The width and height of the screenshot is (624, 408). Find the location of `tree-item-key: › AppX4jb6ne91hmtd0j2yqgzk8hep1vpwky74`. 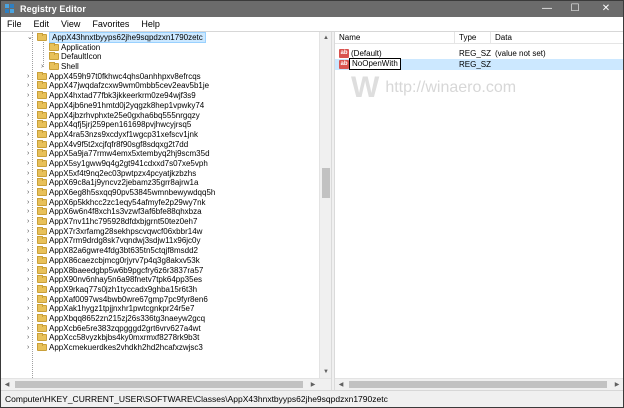

tree-item-key: › AppX4jb6ne91hmtd0j2yqgzk8hep1vpwky74 is located at coordinates (160, 105).